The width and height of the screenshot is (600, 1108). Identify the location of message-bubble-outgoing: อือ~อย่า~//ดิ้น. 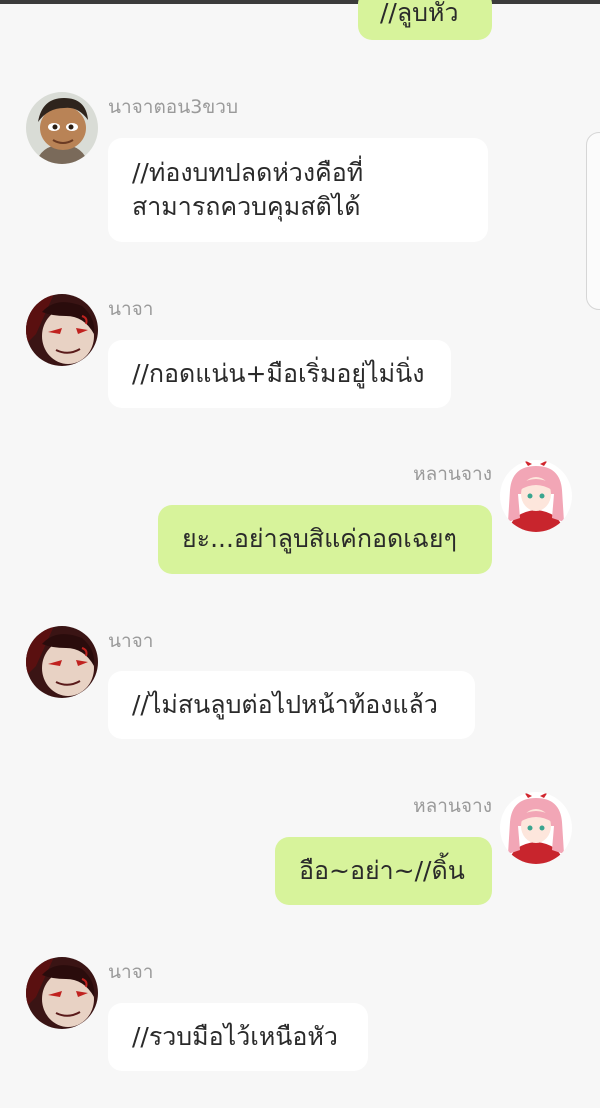
(383, 871).